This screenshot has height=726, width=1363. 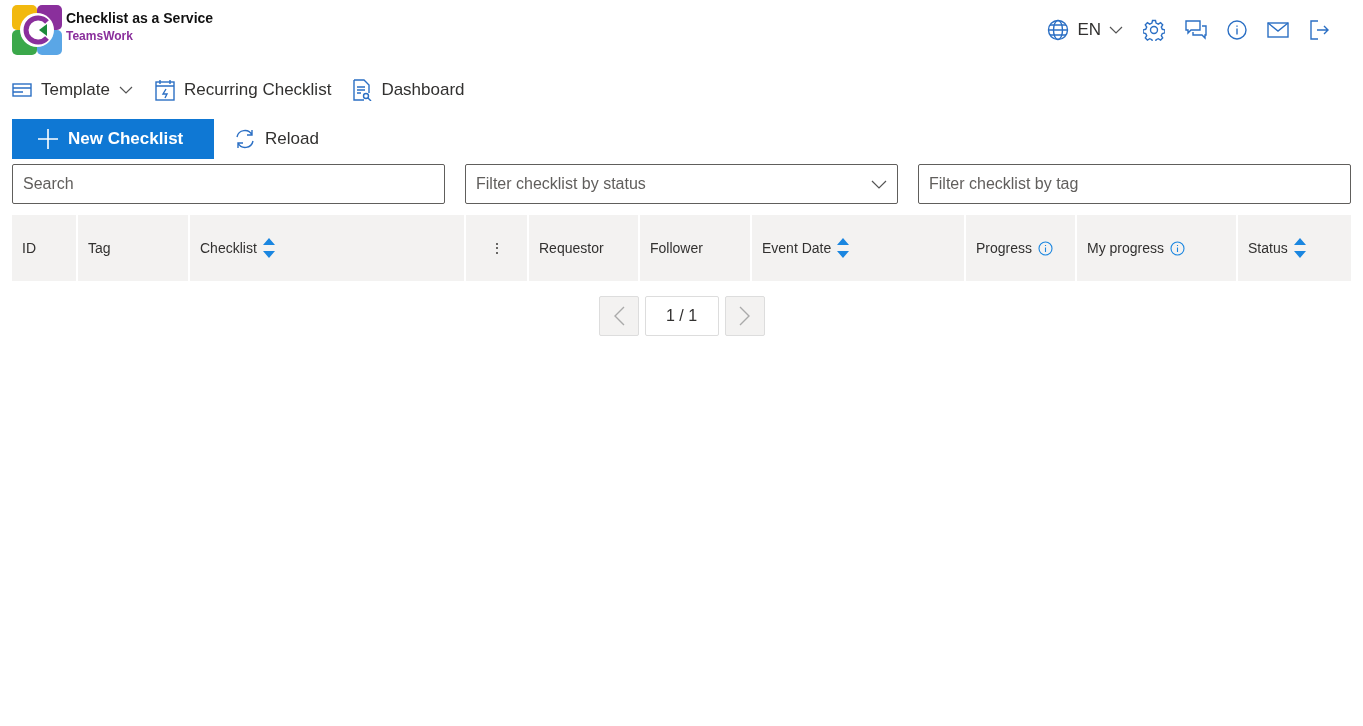 What do you see at coordinates (113, 139) in the screenshot?
I see `new-checklist-button: New Checklist` at bounding box center [113, 139].